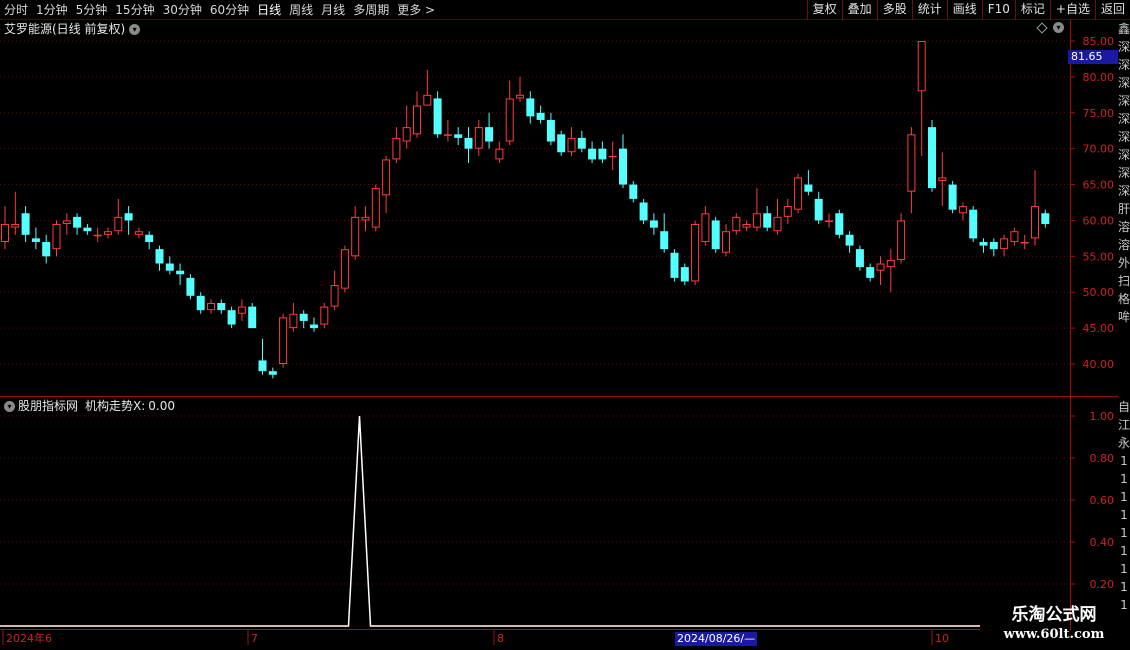 The image size is (1130, 650). Describe the element at coordinates (716, 639) in the screenshot. I see `cursor-date-badge: 2024/08/26/—` at that location.